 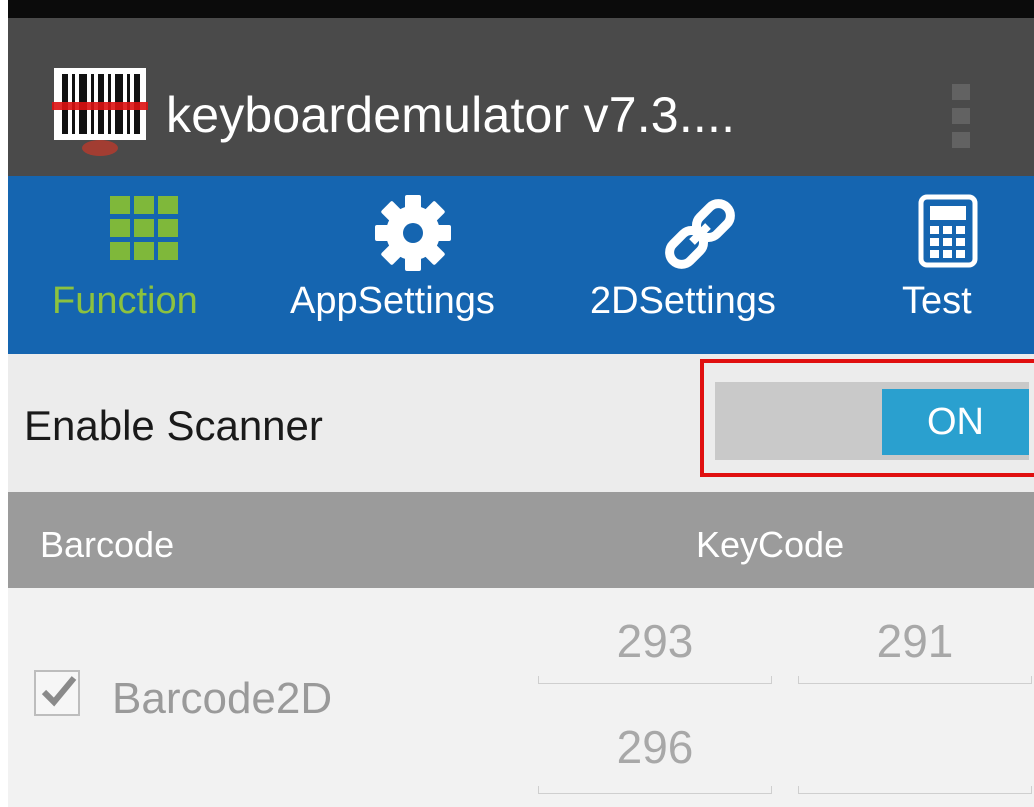 I want to click on keycode-value-1: 293, so click(x=655, y=641).